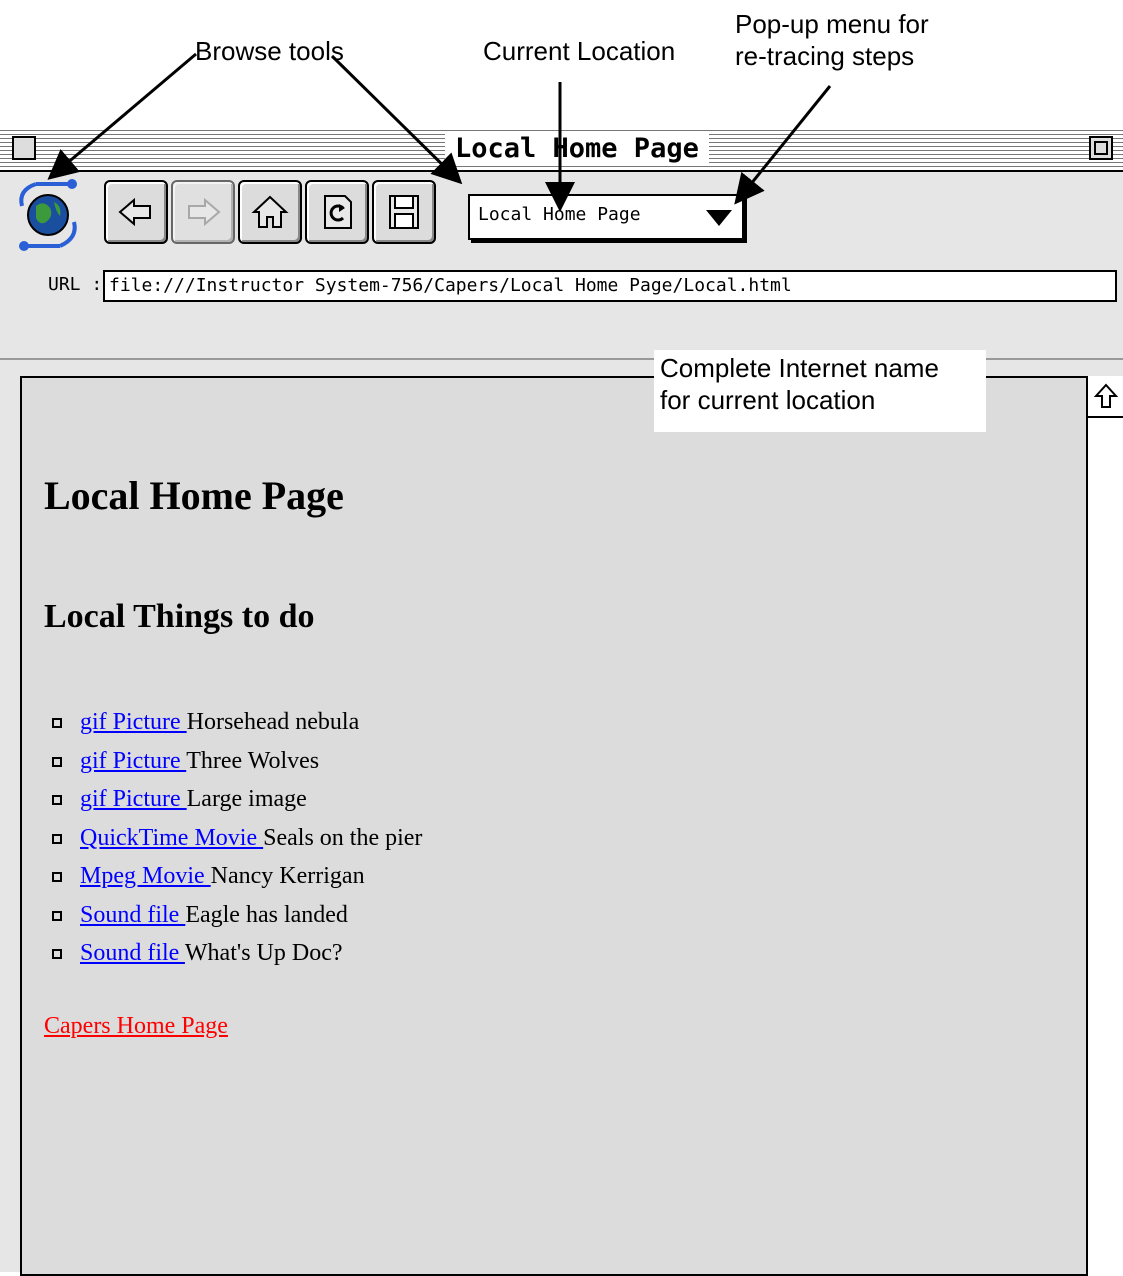 The image size is (1123, 1276). I want to click on reload-button, so click(337, 212).